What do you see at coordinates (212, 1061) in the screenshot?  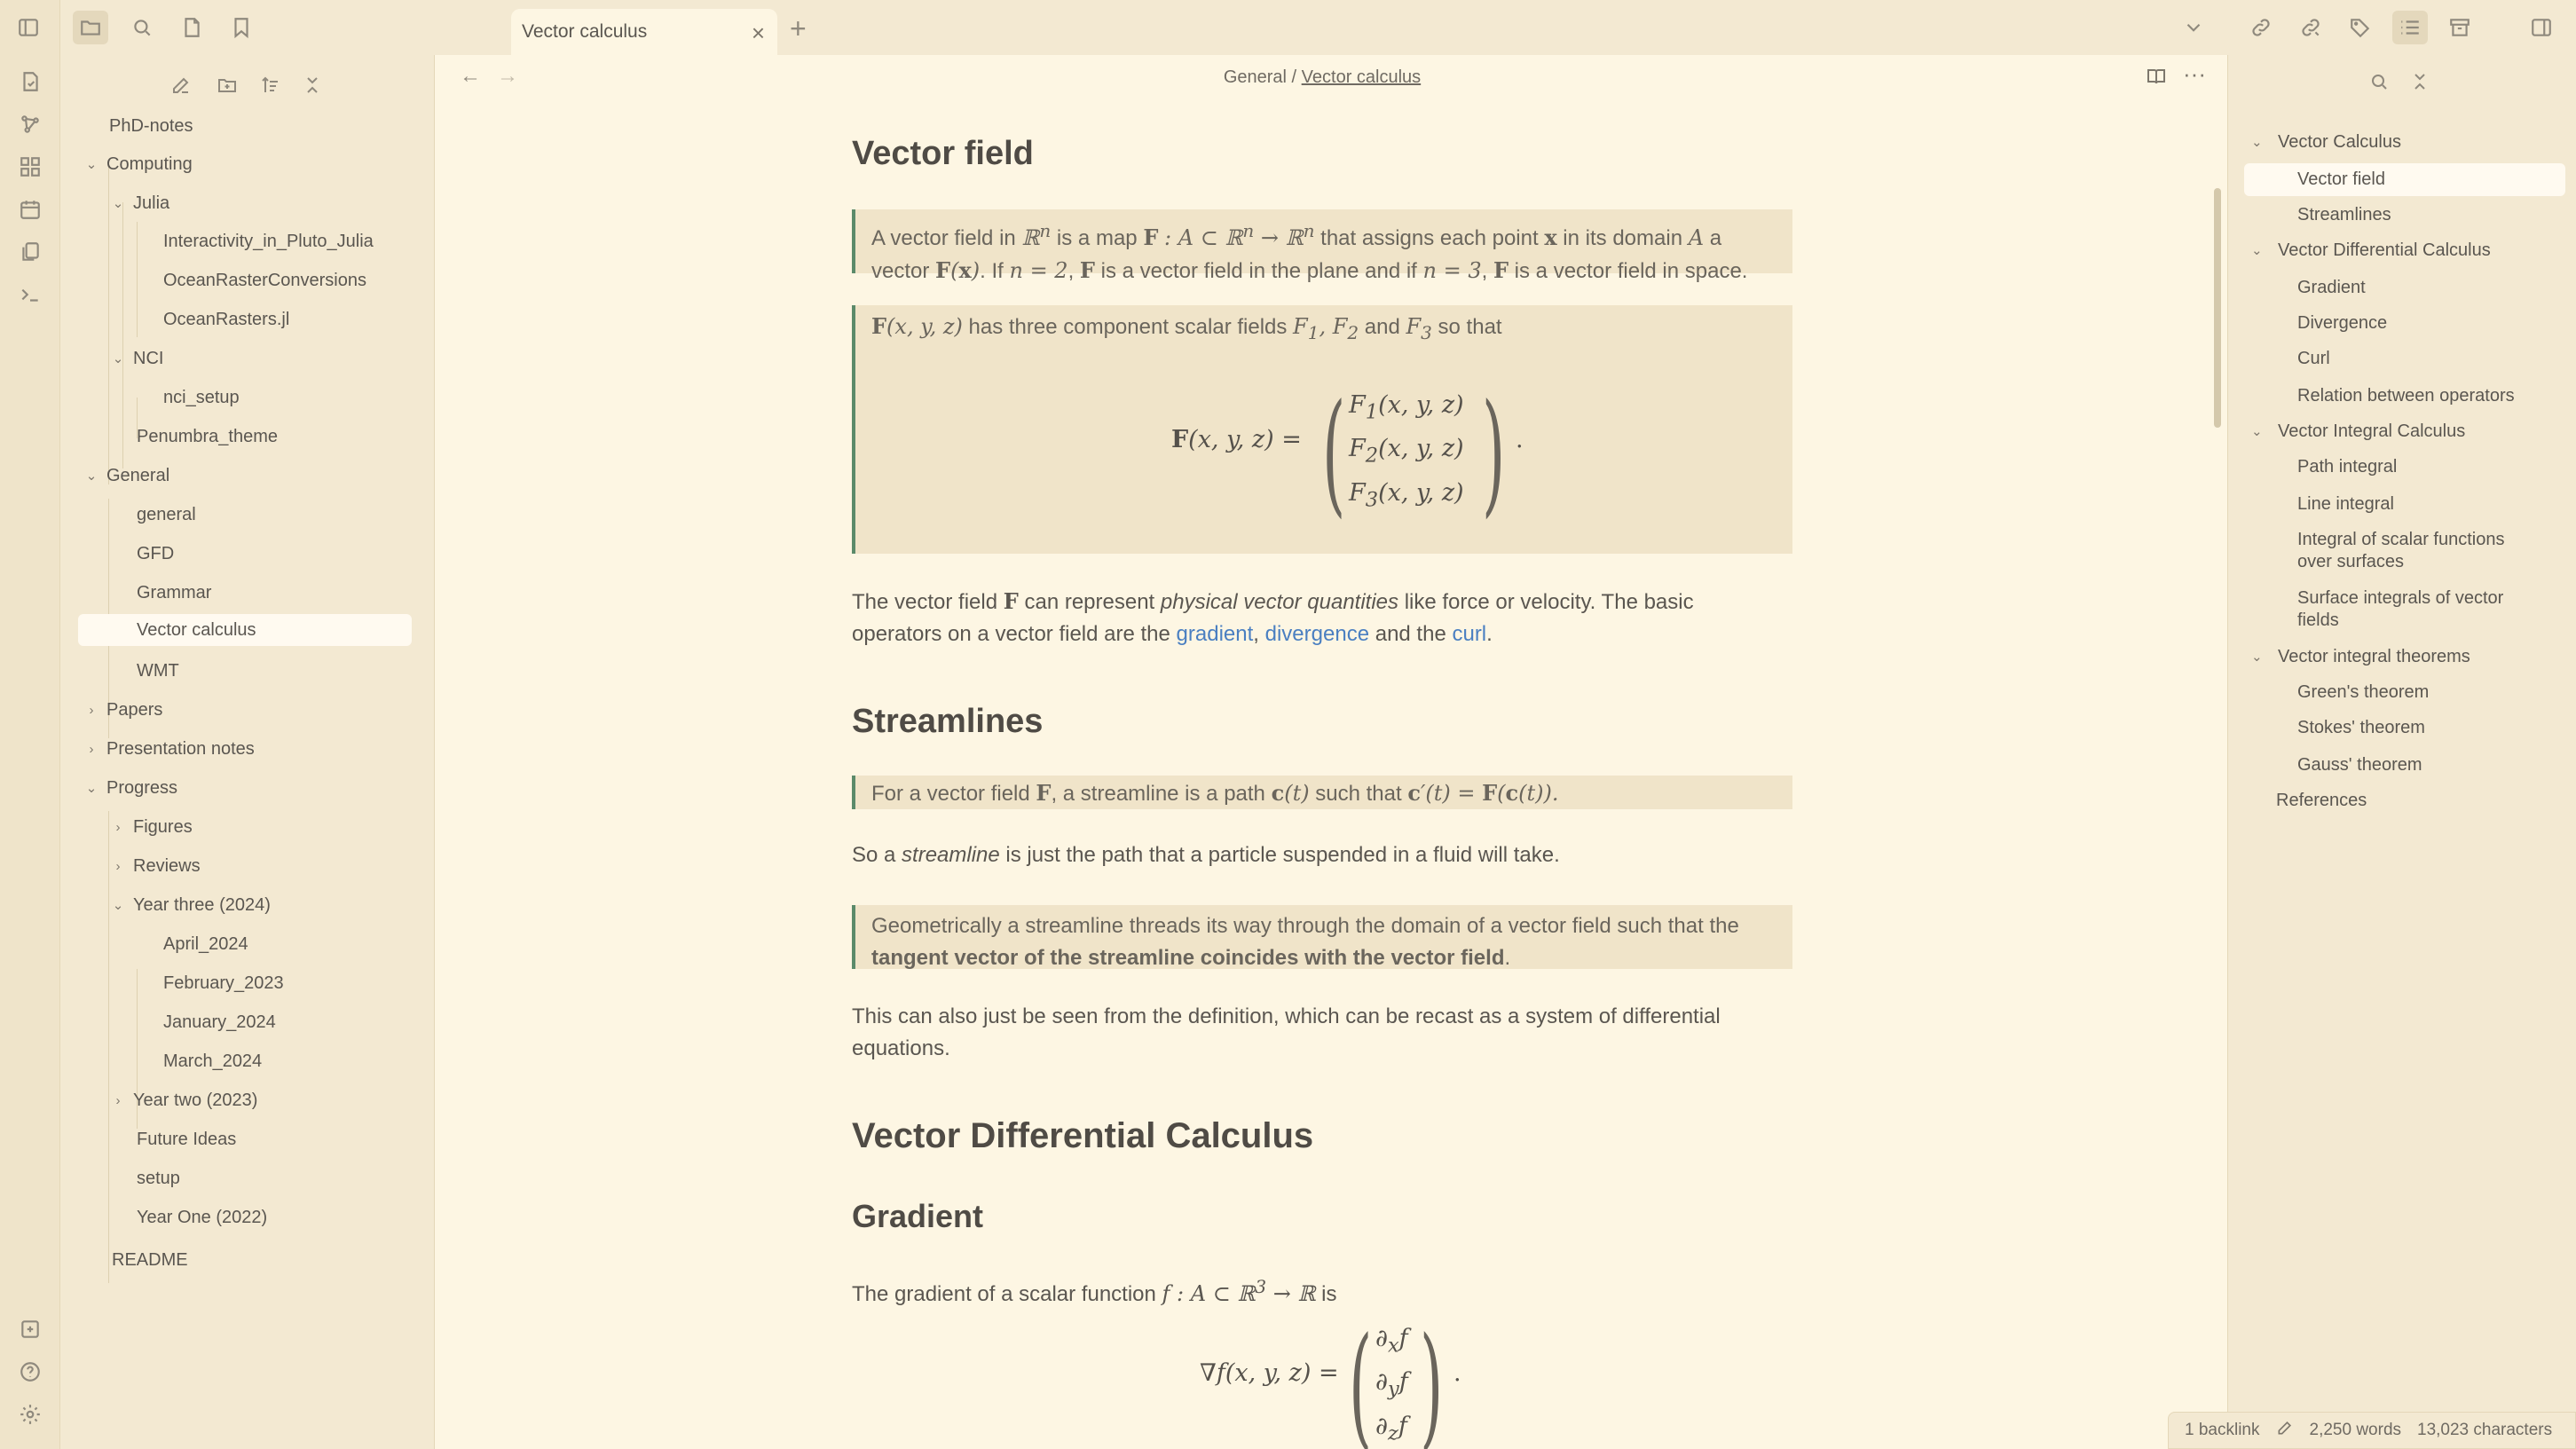 I see `file-march-2024: March_2024` at bounding box center [212, 1061].